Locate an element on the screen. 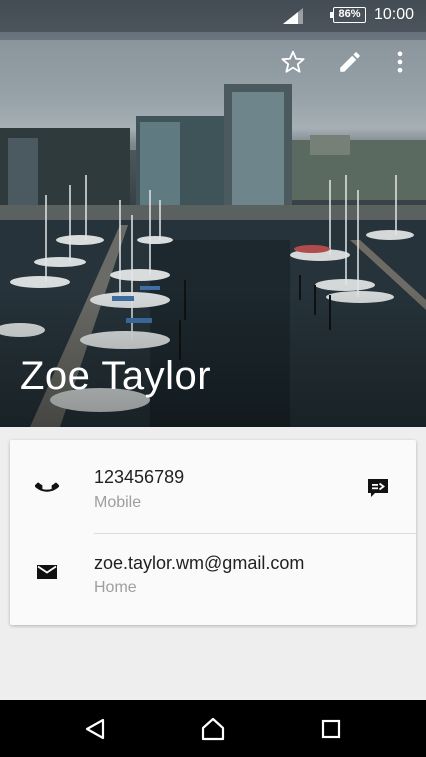 This screenshot has height=757, width=426. phone-row: 123456789 Mobile is located at coordinates (213, 486).